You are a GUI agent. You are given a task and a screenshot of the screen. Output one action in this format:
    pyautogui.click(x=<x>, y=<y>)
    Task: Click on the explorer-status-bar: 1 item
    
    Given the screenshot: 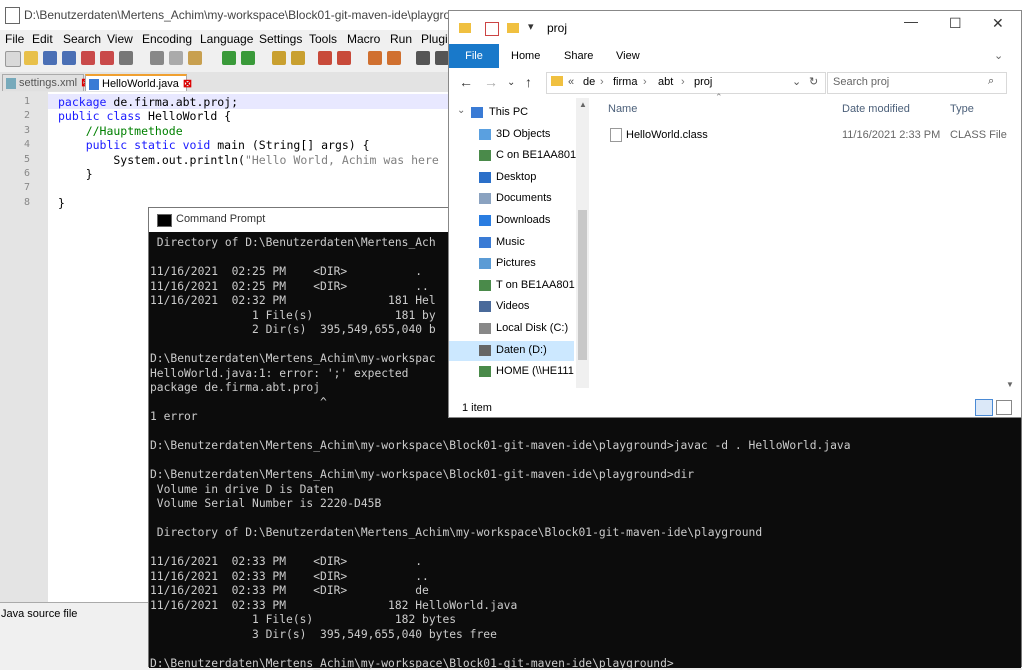 What is the action you would take?
    pyautogui.click(x=735, y=407)
    